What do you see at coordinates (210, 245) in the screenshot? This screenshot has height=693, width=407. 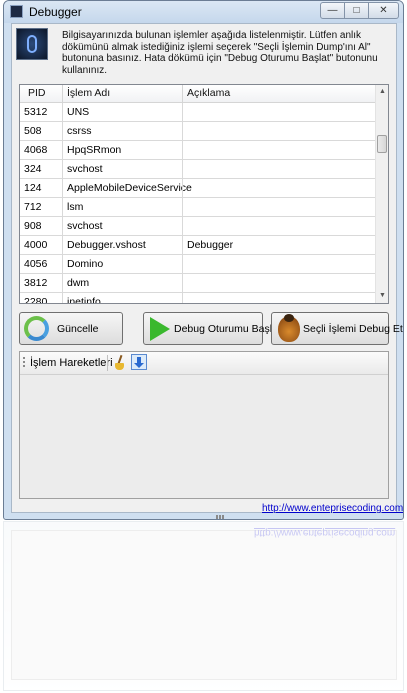 I see `description-cell: Debugger` at bounding box center [210, 245].